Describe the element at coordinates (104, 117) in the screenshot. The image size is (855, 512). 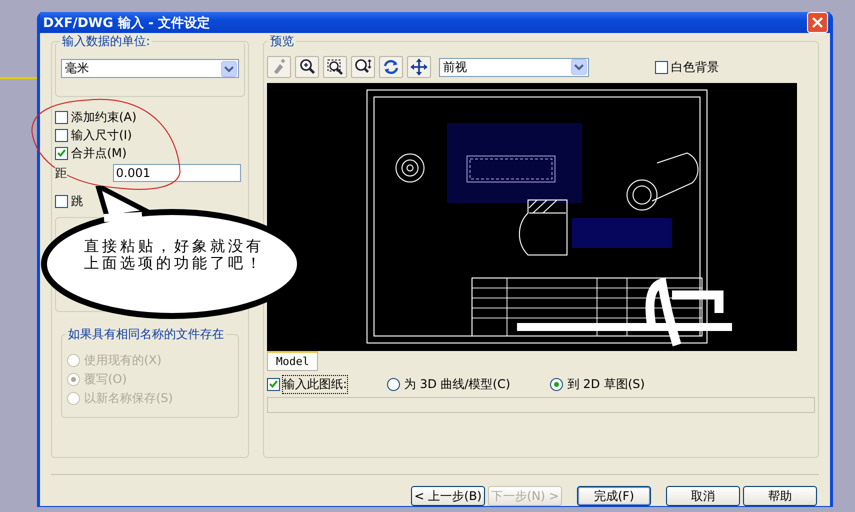
I see `checkbox-label: 添加约束(A)` at that location.